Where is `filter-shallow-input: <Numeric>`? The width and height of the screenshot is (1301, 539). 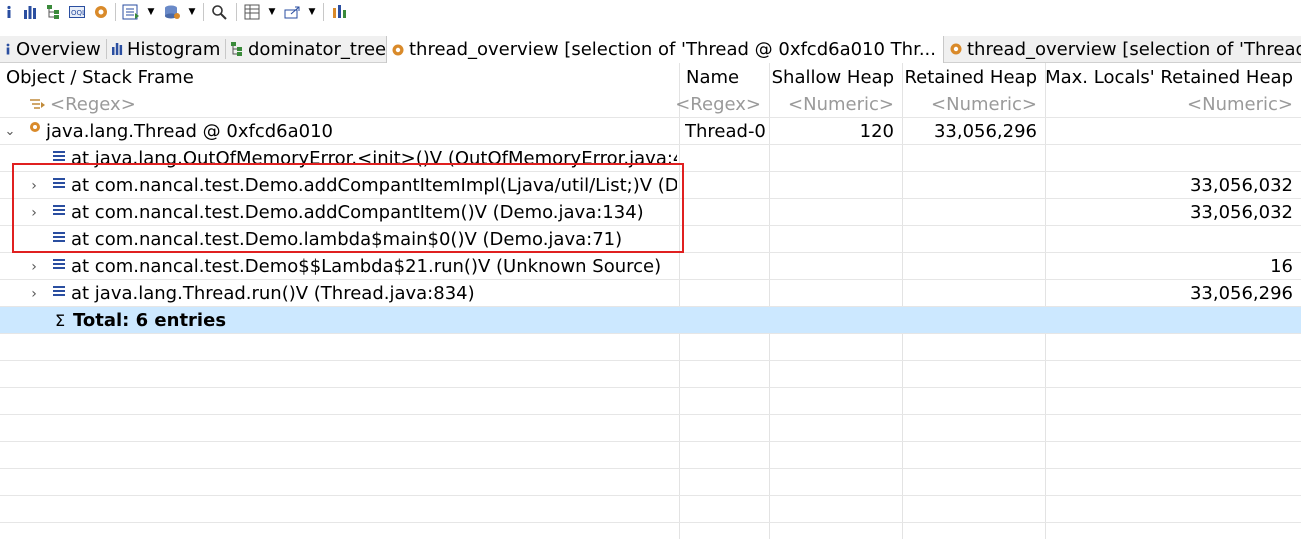 filter-shallow-input: <Numeric> is located at coordinates (836, 104).